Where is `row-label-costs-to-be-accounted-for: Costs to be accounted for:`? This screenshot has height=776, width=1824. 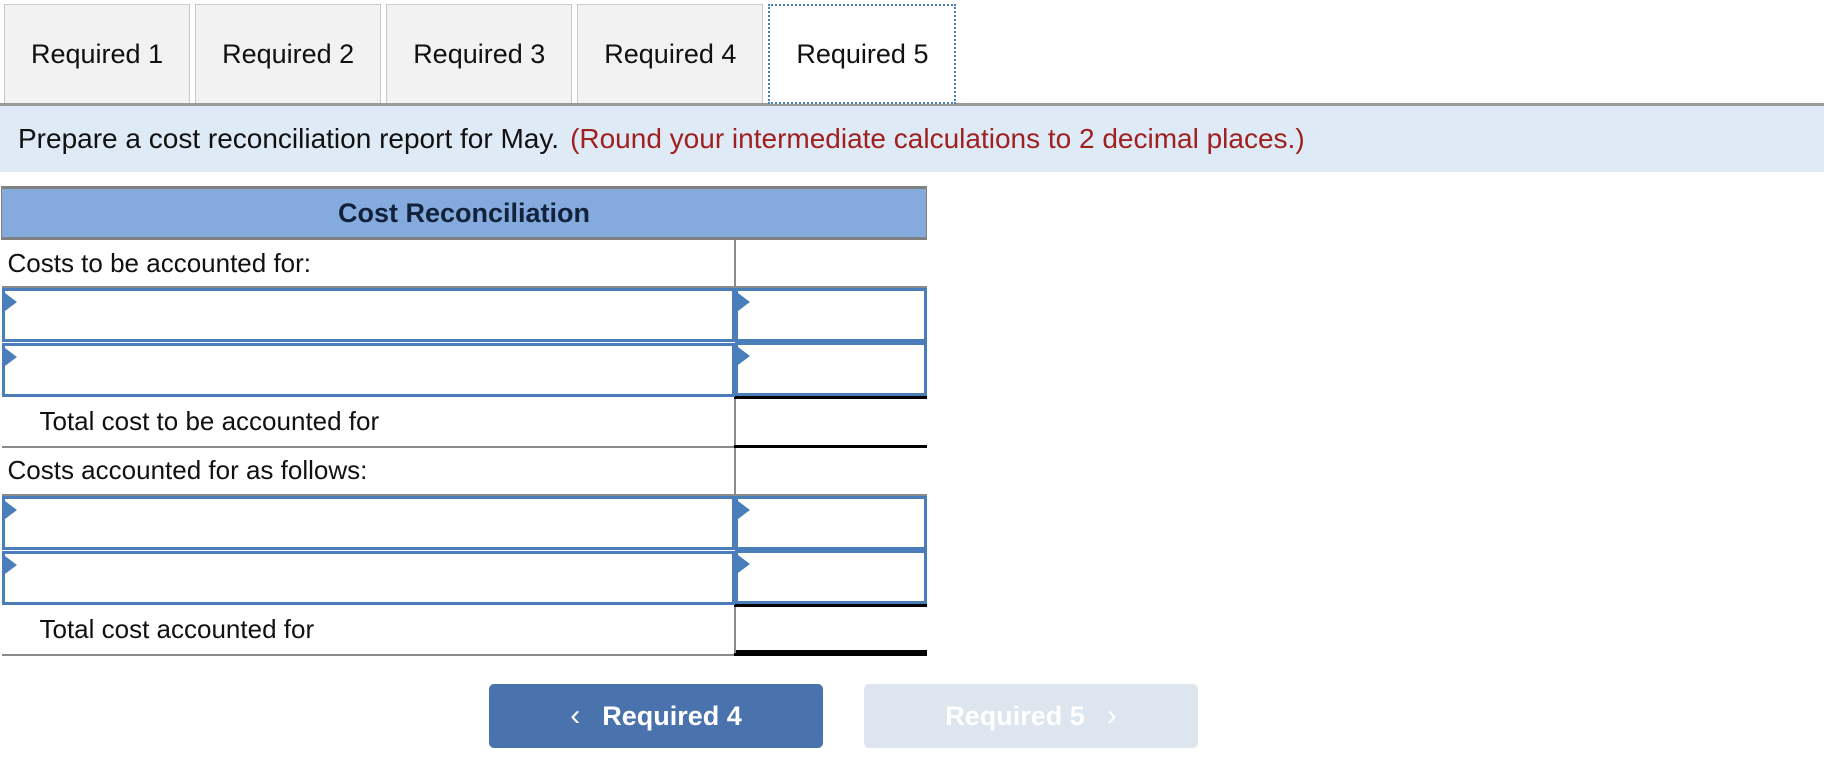 row-label-costs-to-be-accounted-for: Costs to be accounted for: is located at coordinates (368, 263).